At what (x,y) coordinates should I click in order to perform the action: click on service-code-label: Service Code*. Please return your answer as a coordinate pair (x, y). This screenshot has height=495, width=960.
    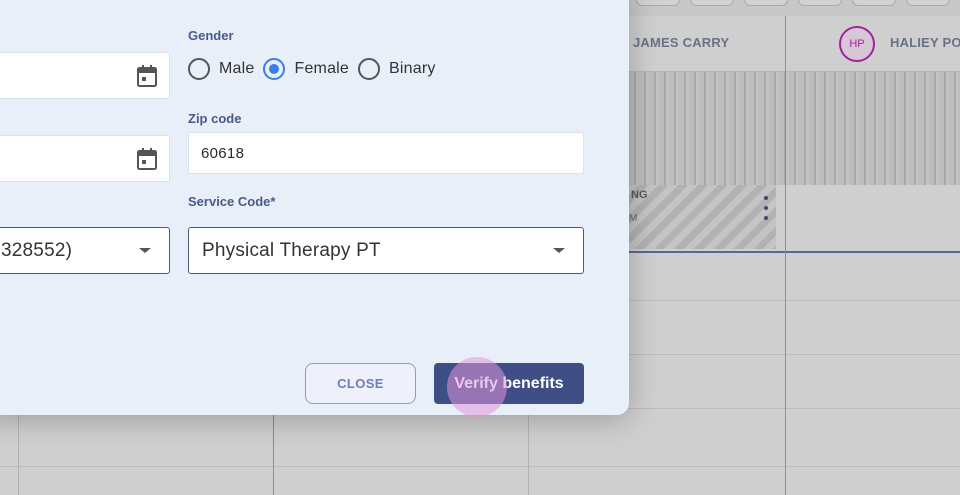
    Looking at the image, I should click on (232, 201).